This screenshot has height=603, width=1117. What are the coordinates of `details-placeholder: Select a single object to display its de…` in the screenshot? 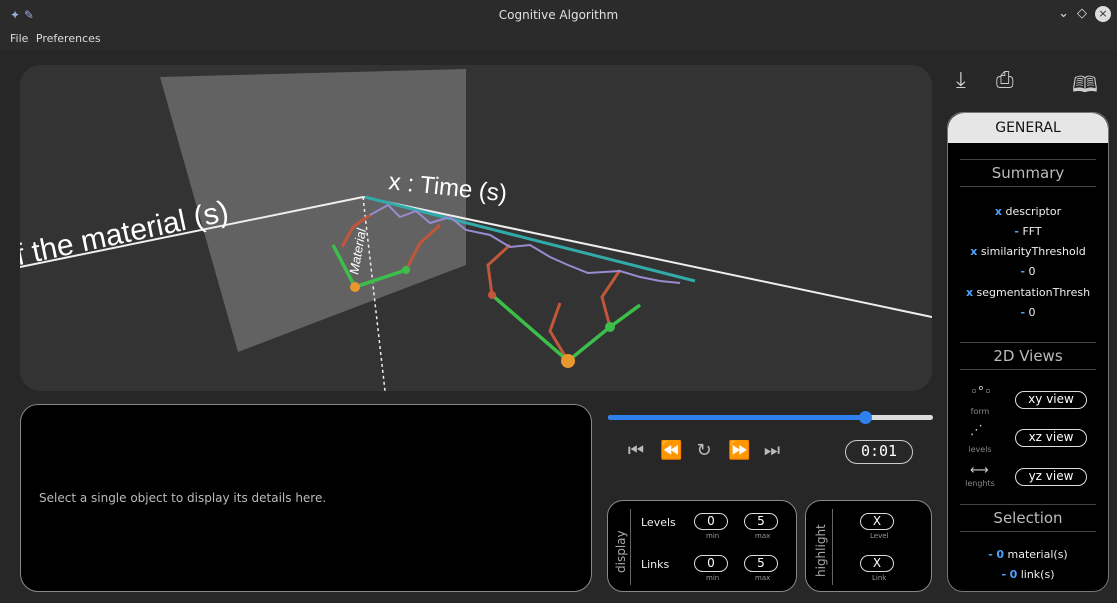 It's located at (183, 498).